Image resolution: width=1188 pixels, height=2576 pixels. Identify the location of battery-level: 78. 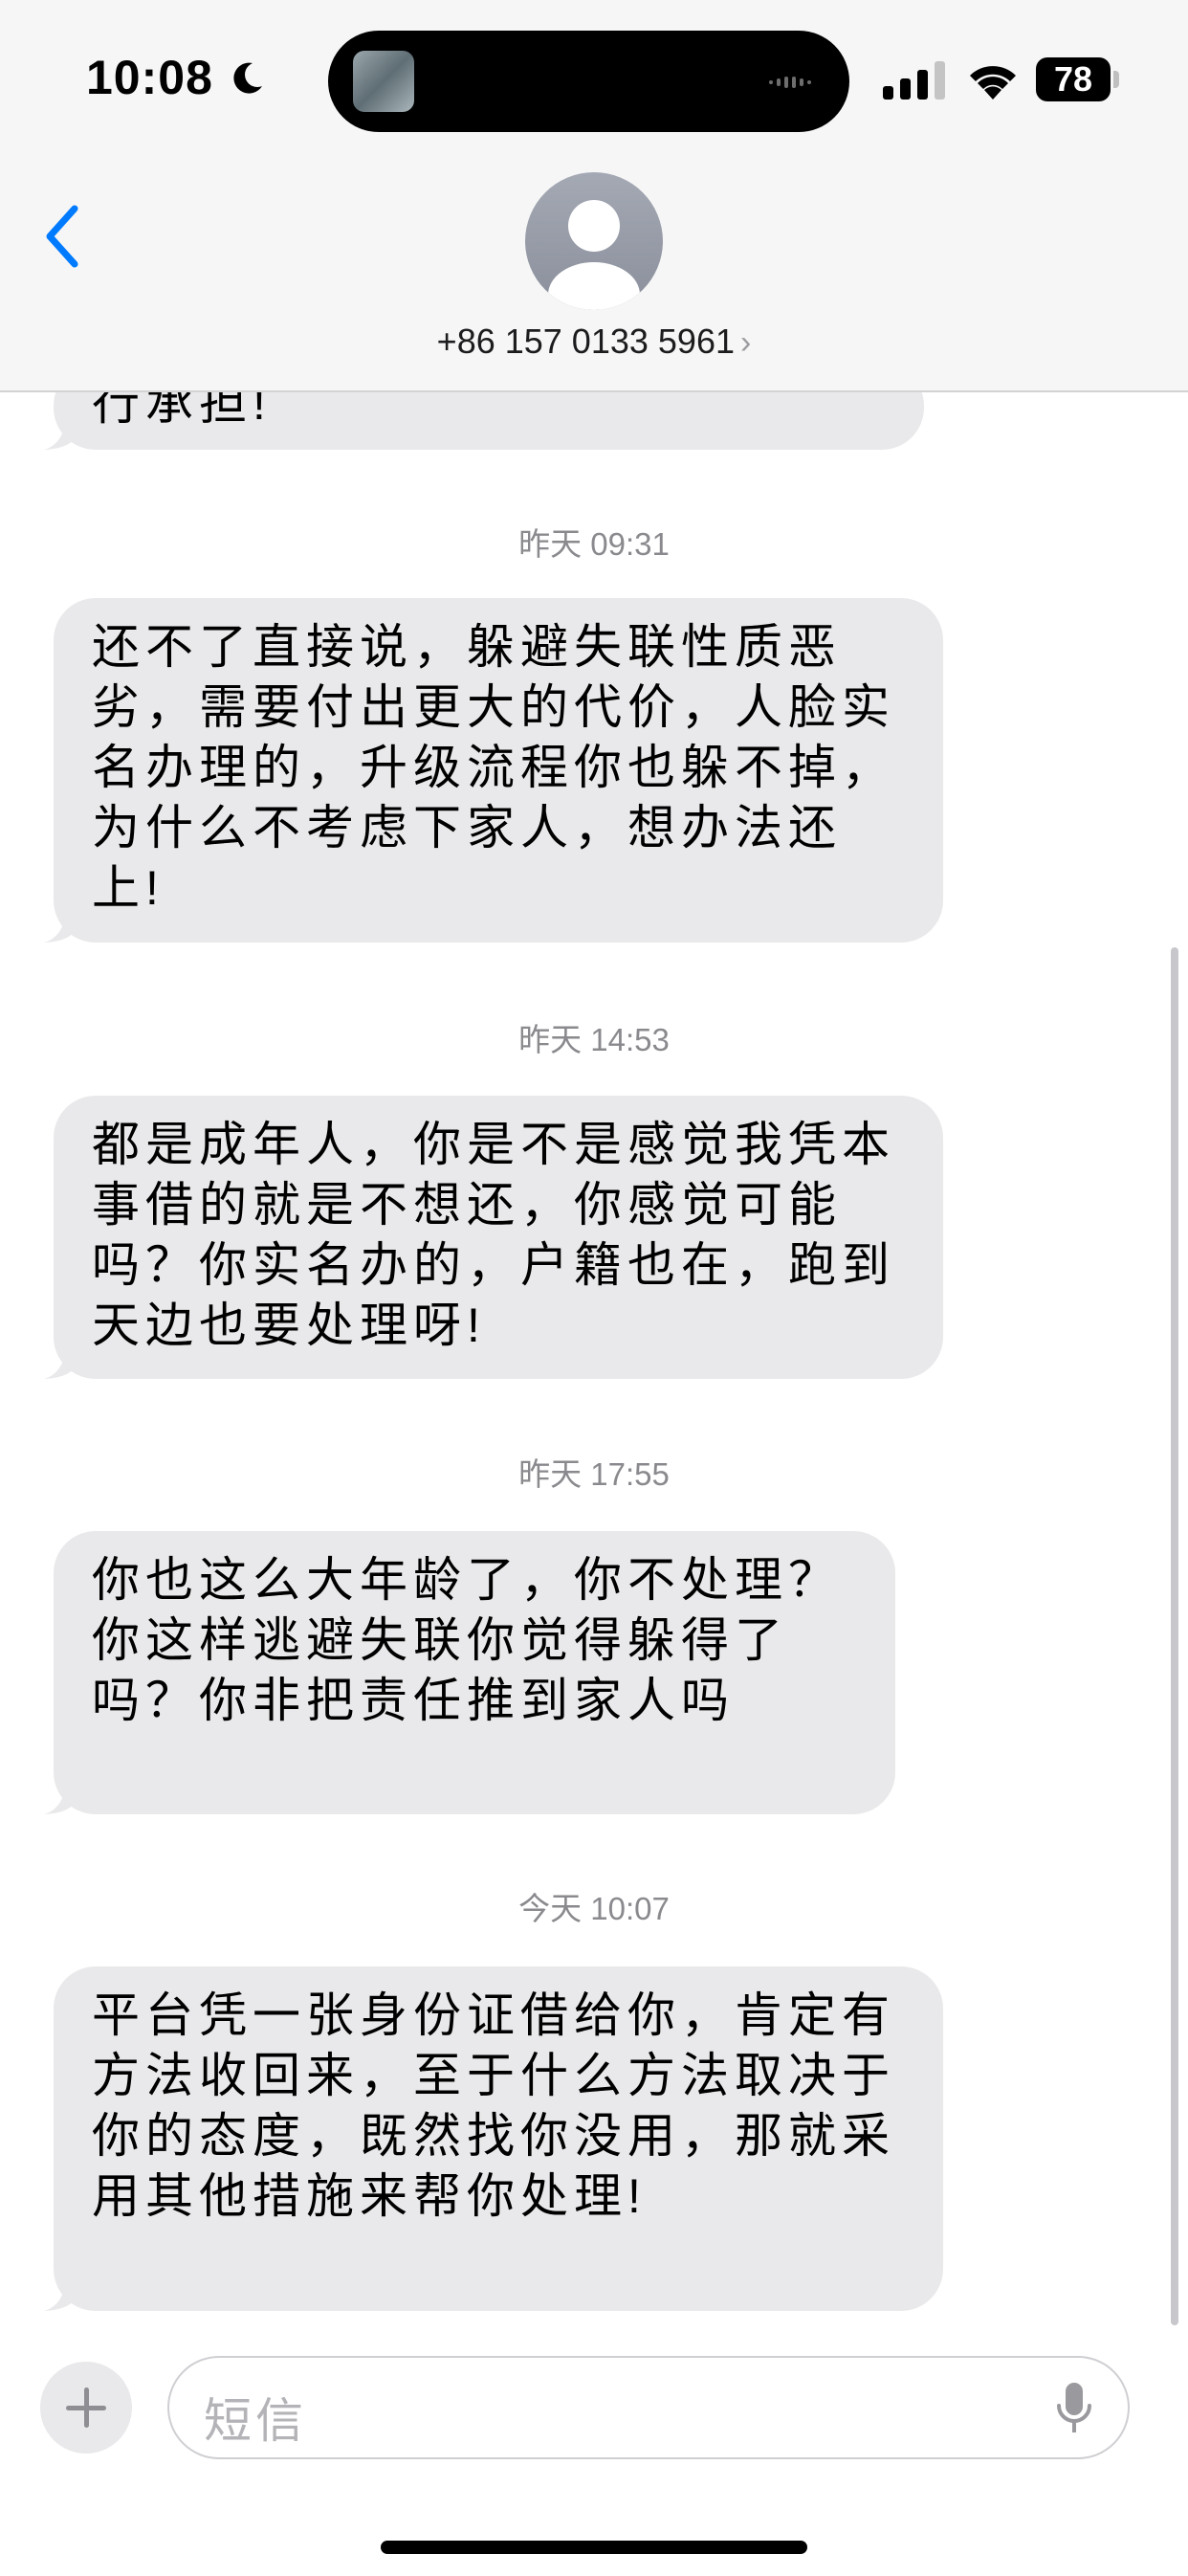
(1073, 79).